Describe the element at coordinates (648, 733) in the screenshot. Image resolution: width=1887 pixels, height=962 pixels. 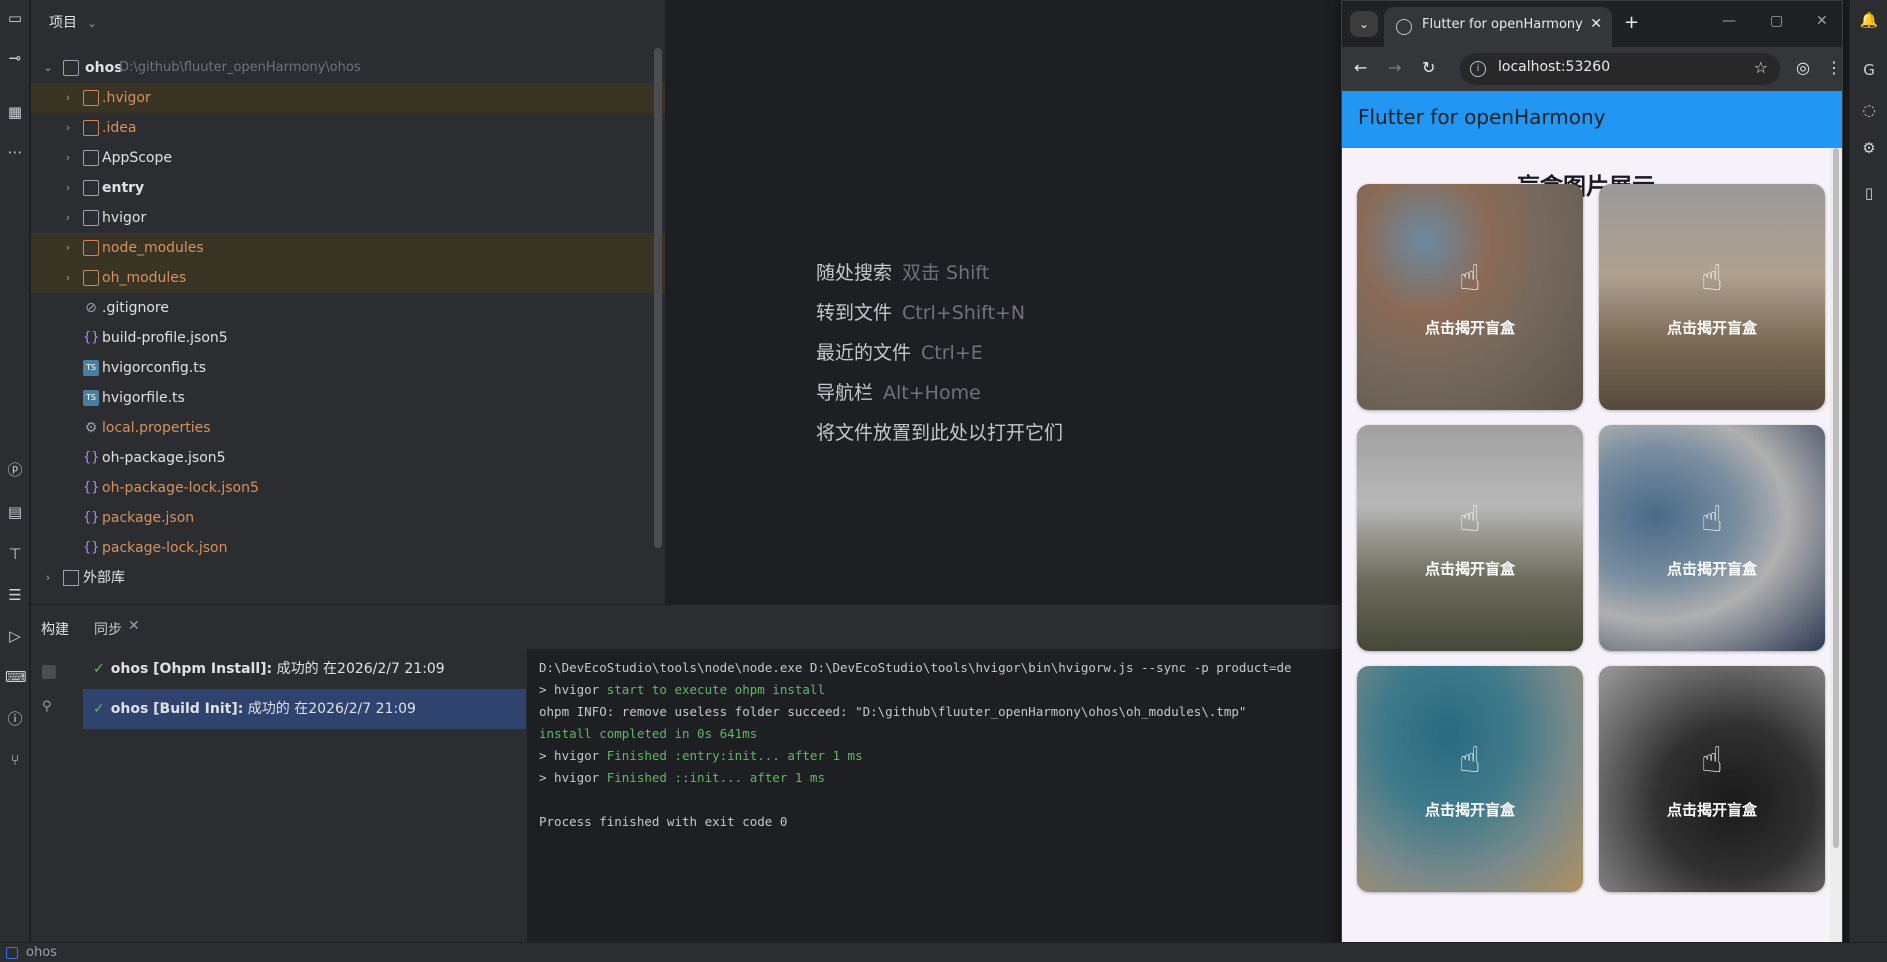
I see `console-line: install completed in 0s 641ms` at that location.